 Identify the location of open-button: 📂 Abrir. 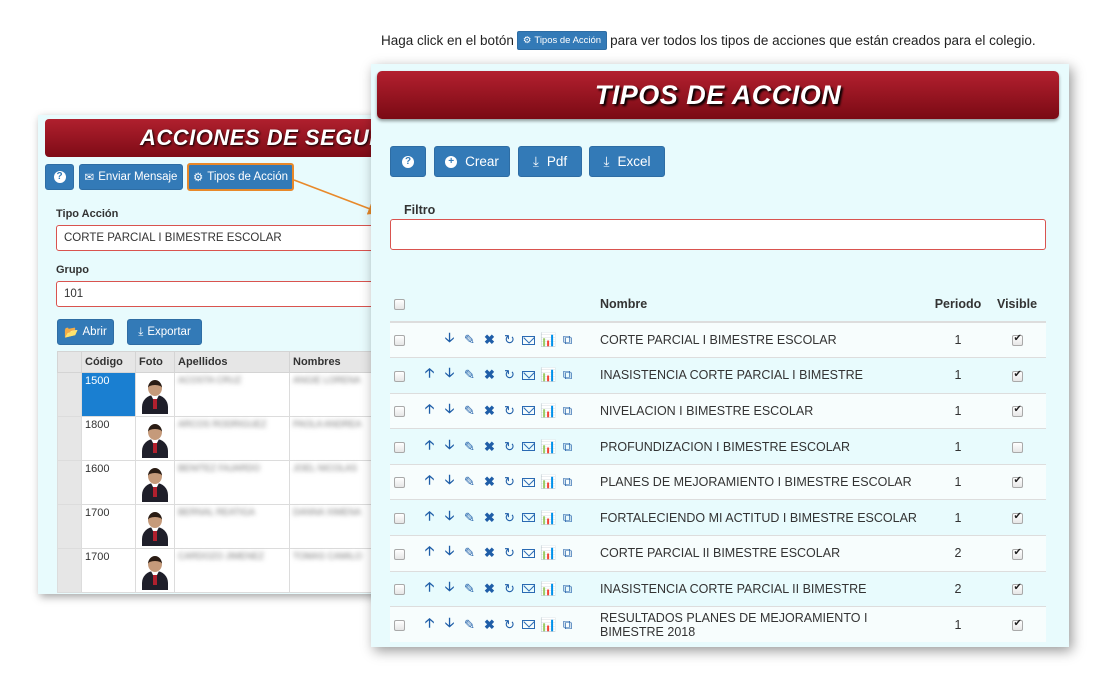
(85, 332).